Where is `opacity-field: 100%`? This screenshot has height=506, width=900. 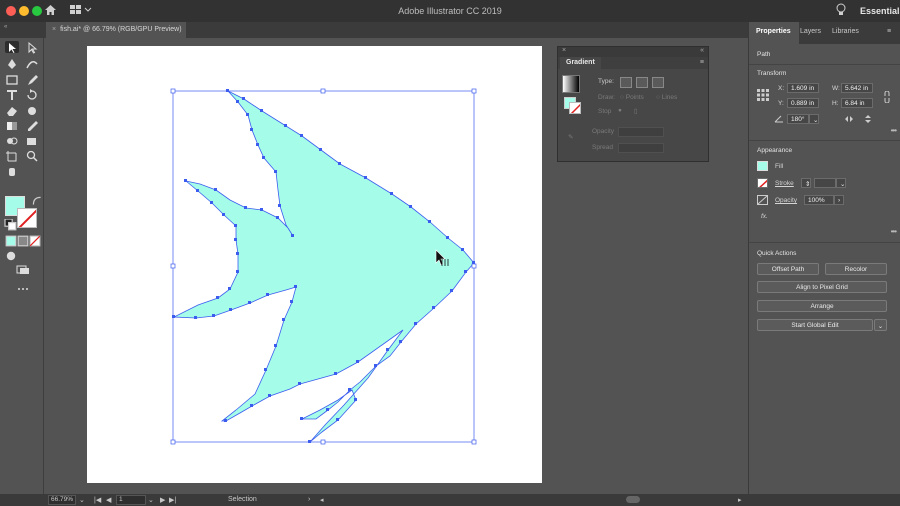
opacity-field: 100% is located at coordinates (819, 200).